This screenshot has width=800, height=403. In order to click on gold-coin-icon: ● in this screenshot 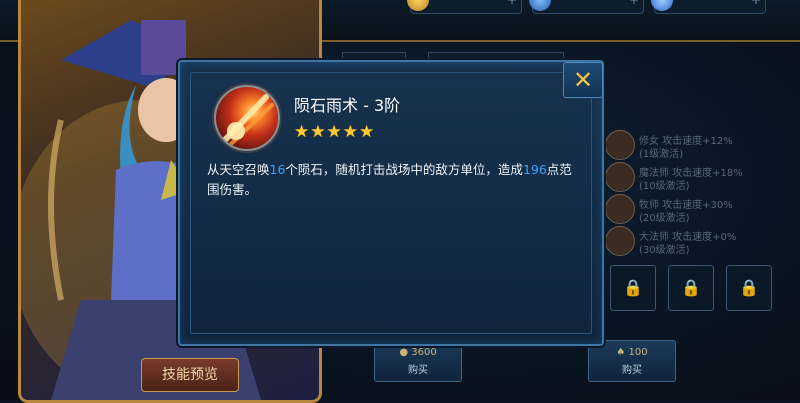, I will do `click(404, 352)`.